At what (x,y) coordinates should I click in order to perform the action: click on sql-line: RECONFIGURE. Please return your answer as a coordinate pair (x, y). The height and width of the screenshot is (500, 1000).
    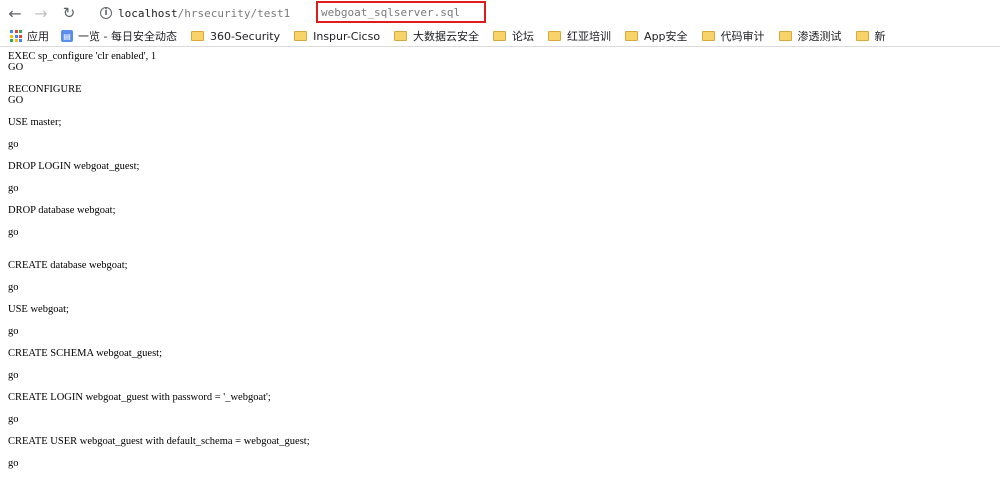
    Looking at the image, I should click on (45, 89).